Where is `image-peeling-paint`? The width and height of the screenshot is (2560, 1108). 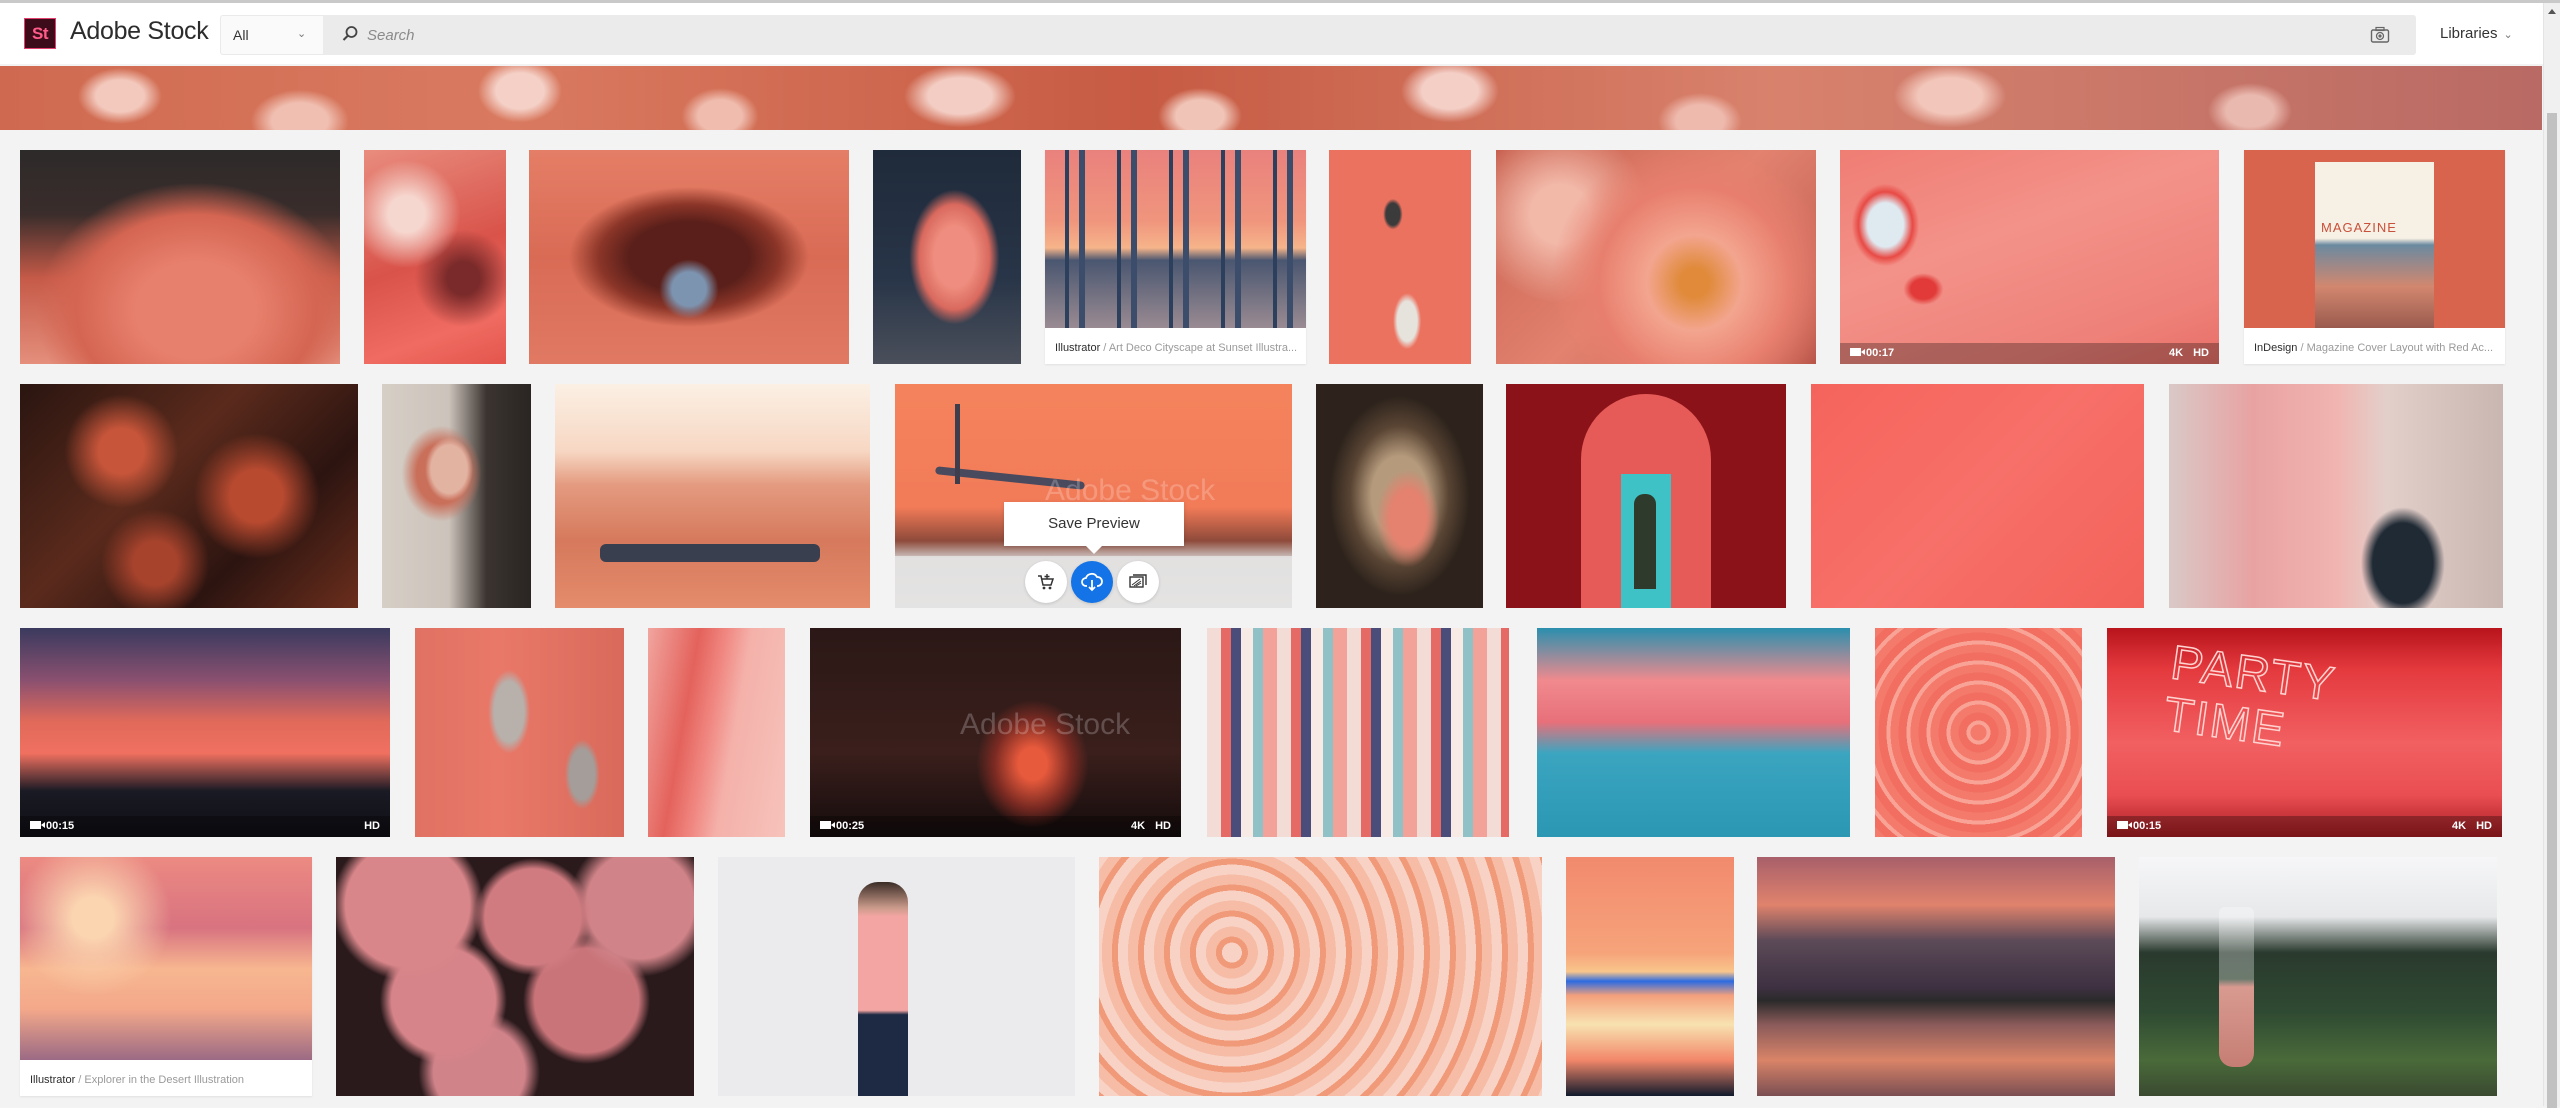 image-peeling-paint is located at coordinates (519, 732).